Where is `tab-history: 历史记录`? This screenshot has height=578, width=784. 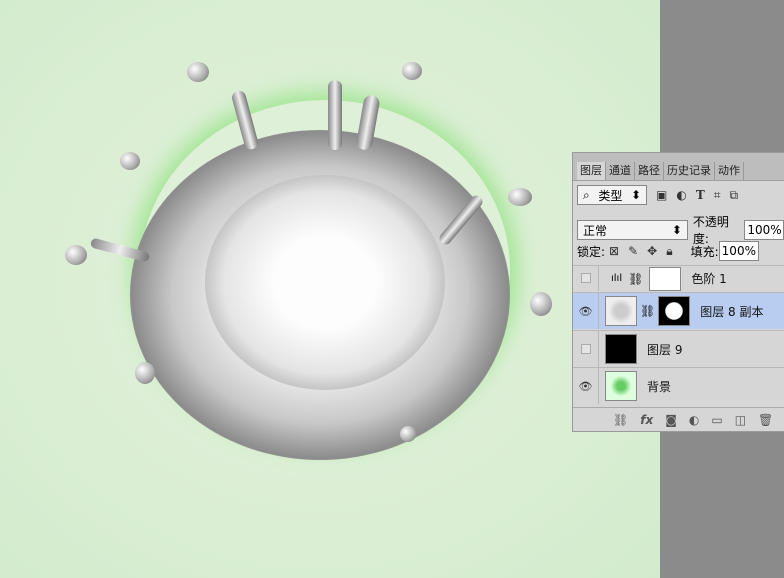 tab-history: 历史记录 is located at coordinates (689, 171).